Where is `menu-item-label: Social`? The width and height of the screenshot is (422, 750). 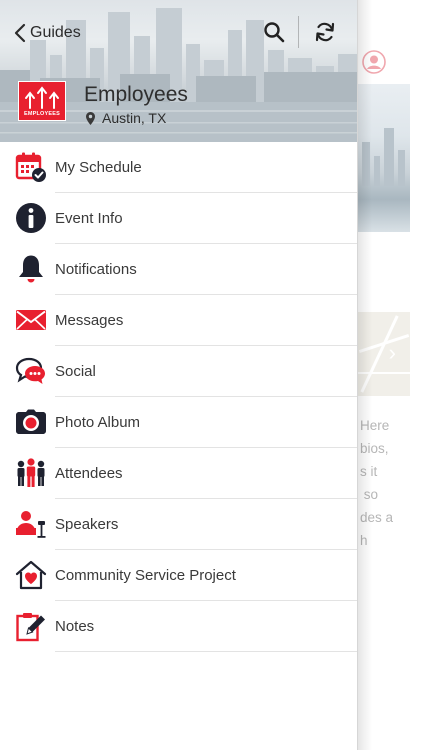 menu-item-label: Social is located at coordinates (75, 371).